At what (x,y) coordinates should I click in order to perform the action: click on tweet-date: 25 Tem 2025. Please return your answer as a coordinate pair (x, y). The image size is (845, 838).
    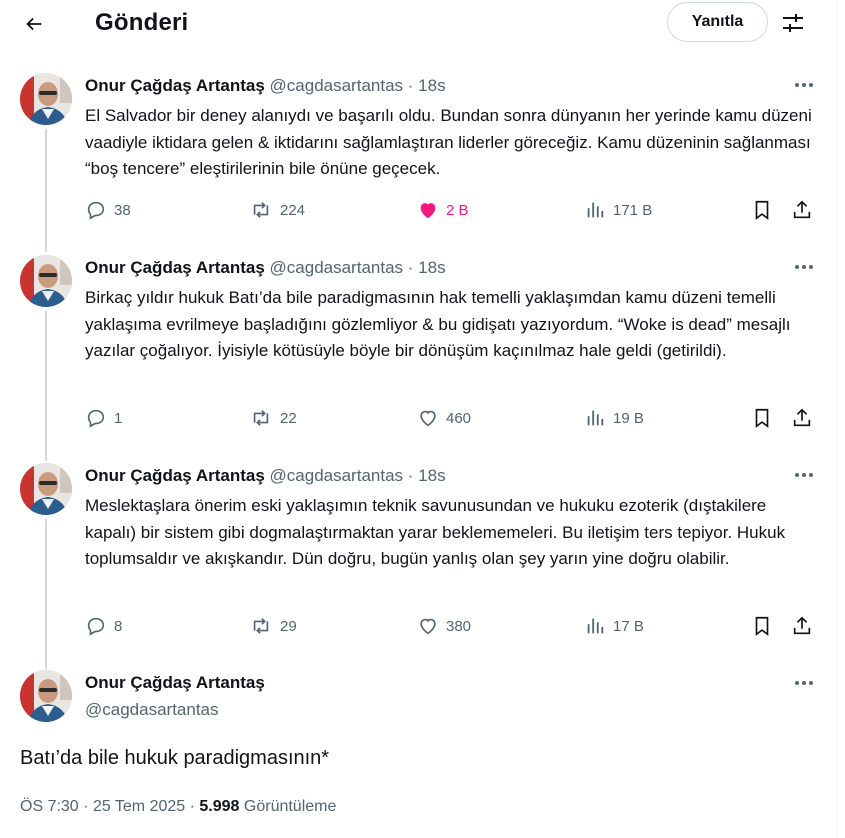
    Looking at the image, I should click on (139, 806).